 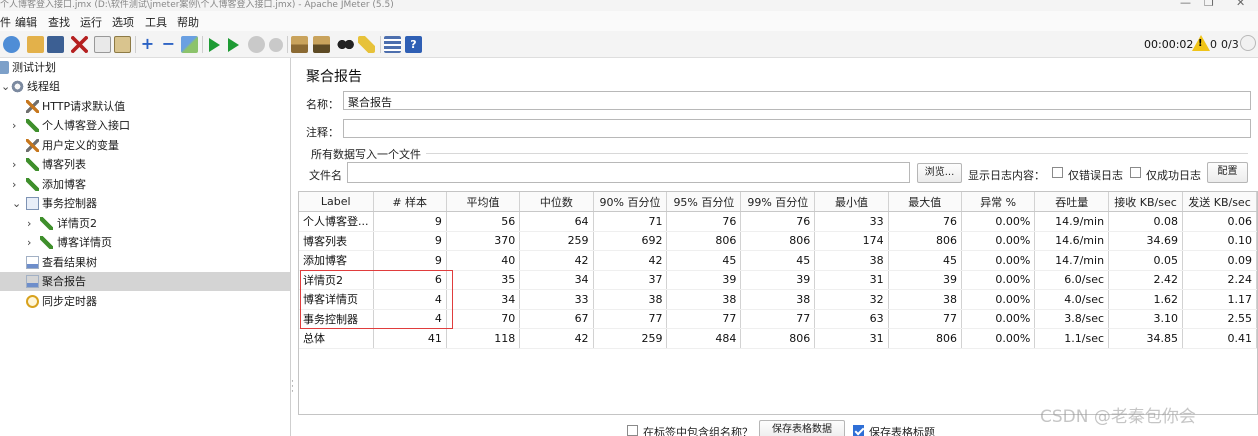 What do you see at coordinates (35, 44) in the screenshot?
I see `open-icon` at bounding box center [35, 44].